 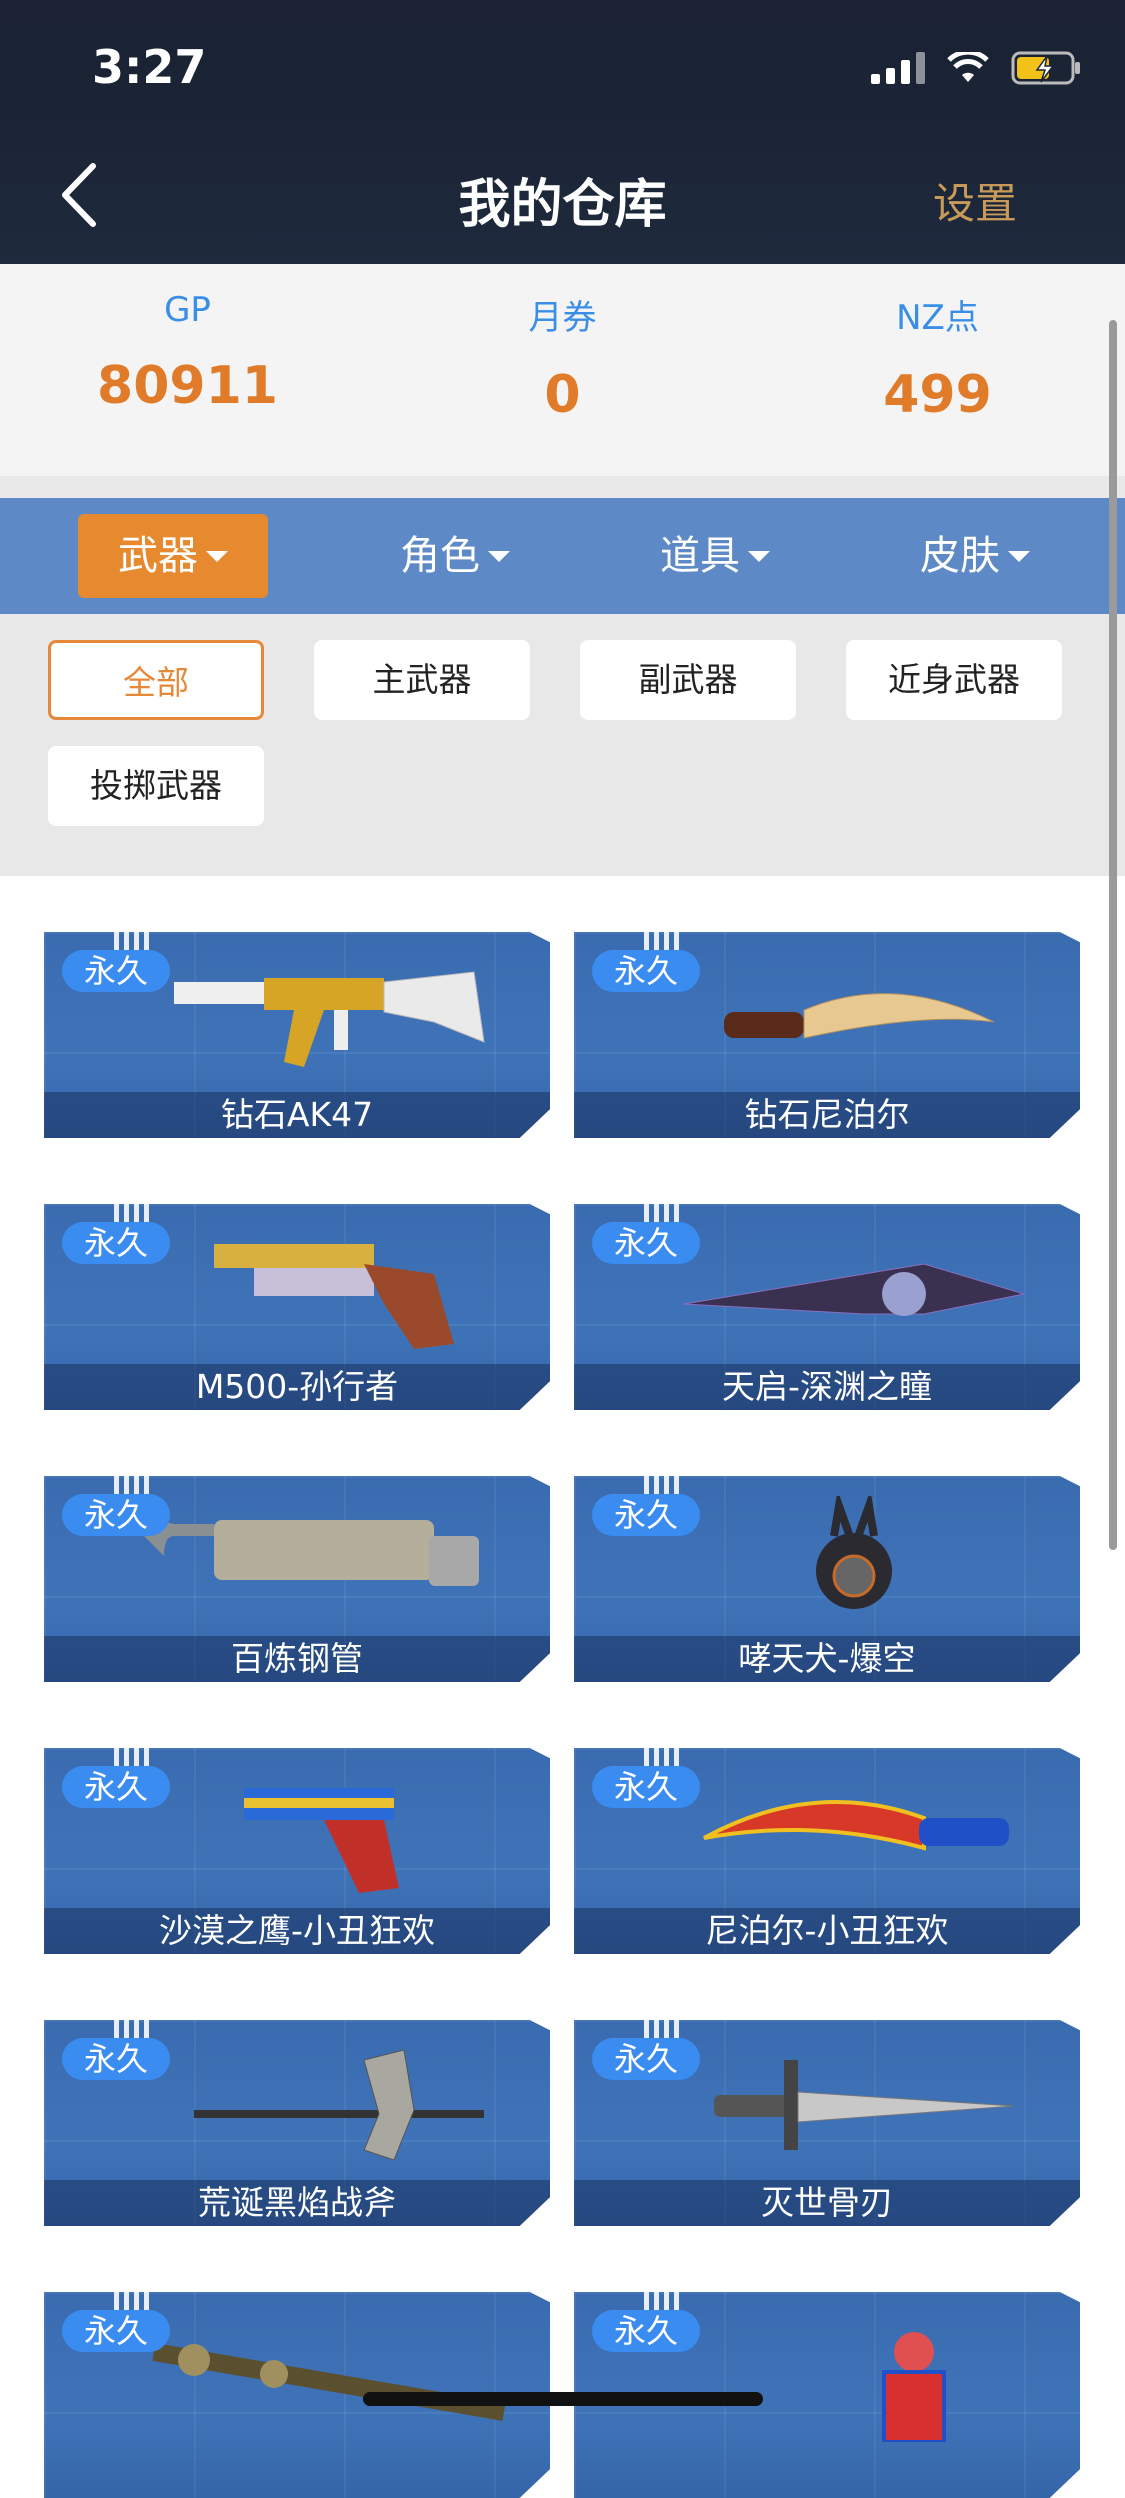 I want to click on tab-skins: 皮肤, so click(x=975, y=556).